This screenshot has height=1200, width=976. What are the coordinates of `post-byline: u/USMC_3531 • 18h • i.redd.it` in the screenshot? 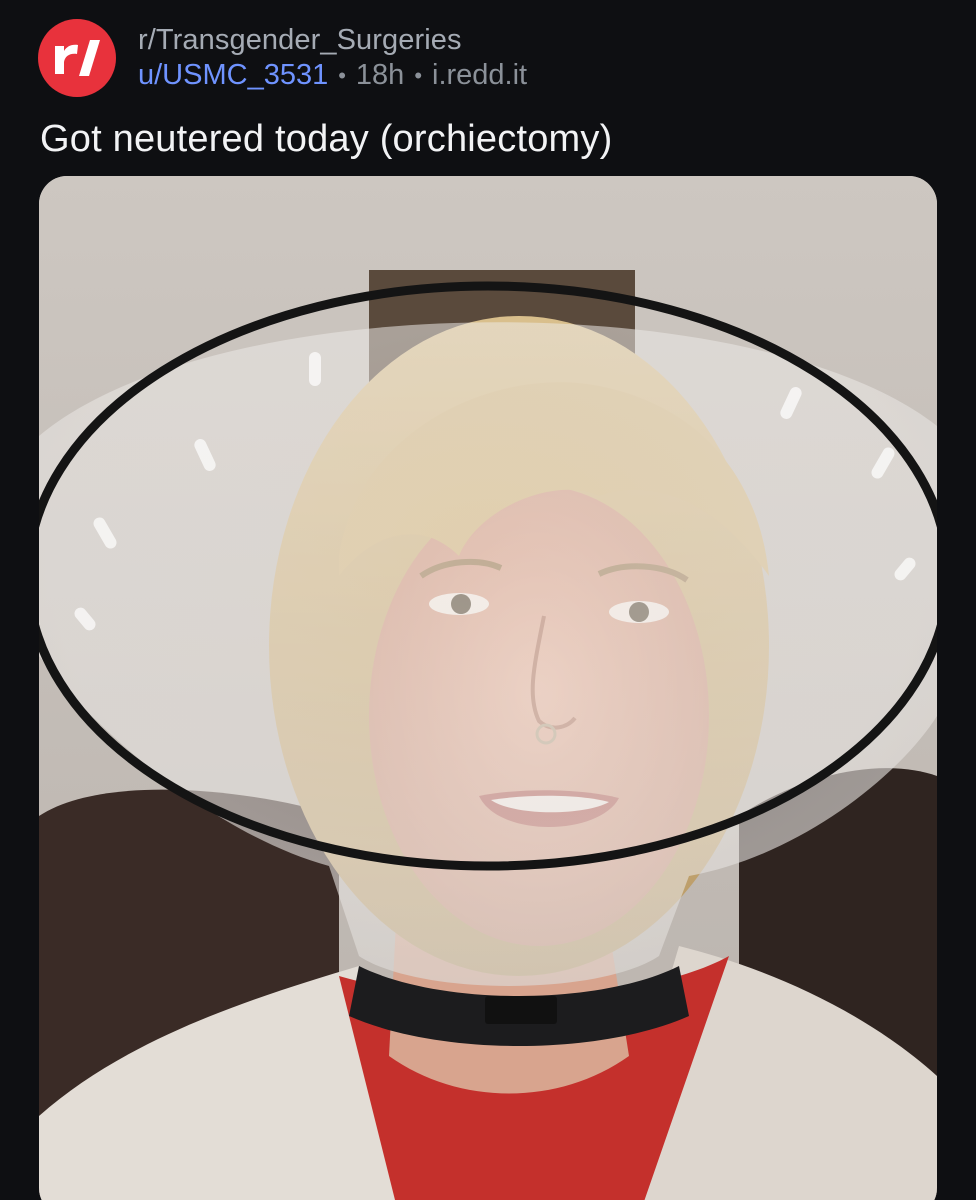 It's located at (332, 75).